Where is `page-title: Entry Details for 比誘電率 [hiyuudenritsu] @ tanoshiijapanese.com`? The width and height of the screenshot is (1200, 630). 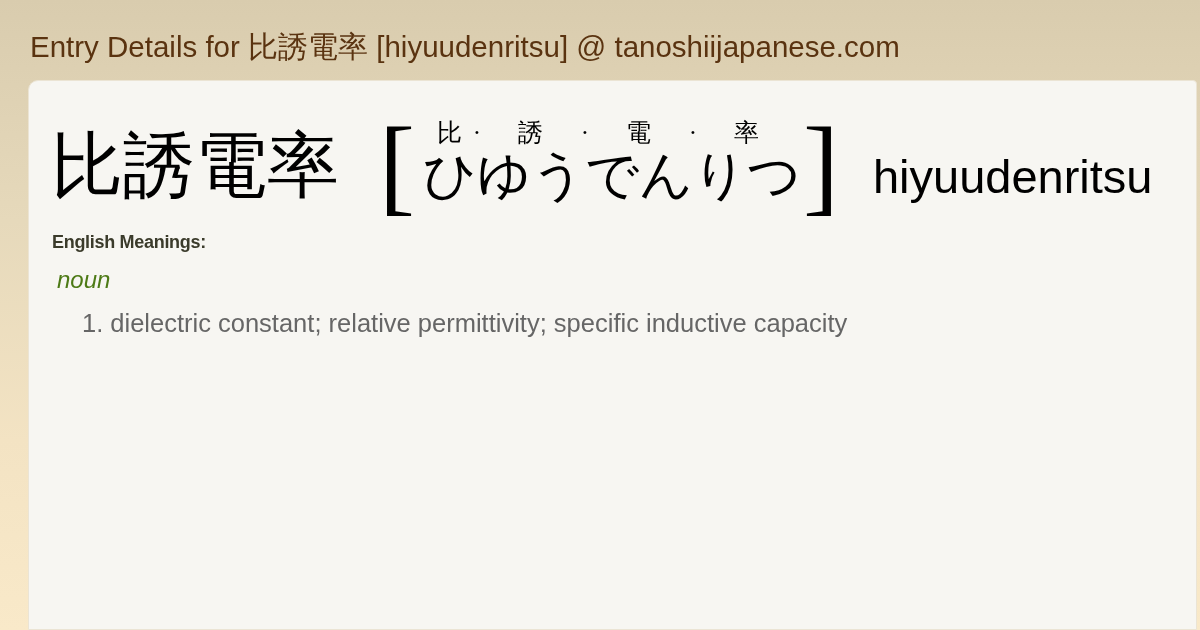 page-title: Entry Details for 比誘電率 [hiyuudenritsu] @ tanoshiijapanese.com is located at coordinates (465, 47).